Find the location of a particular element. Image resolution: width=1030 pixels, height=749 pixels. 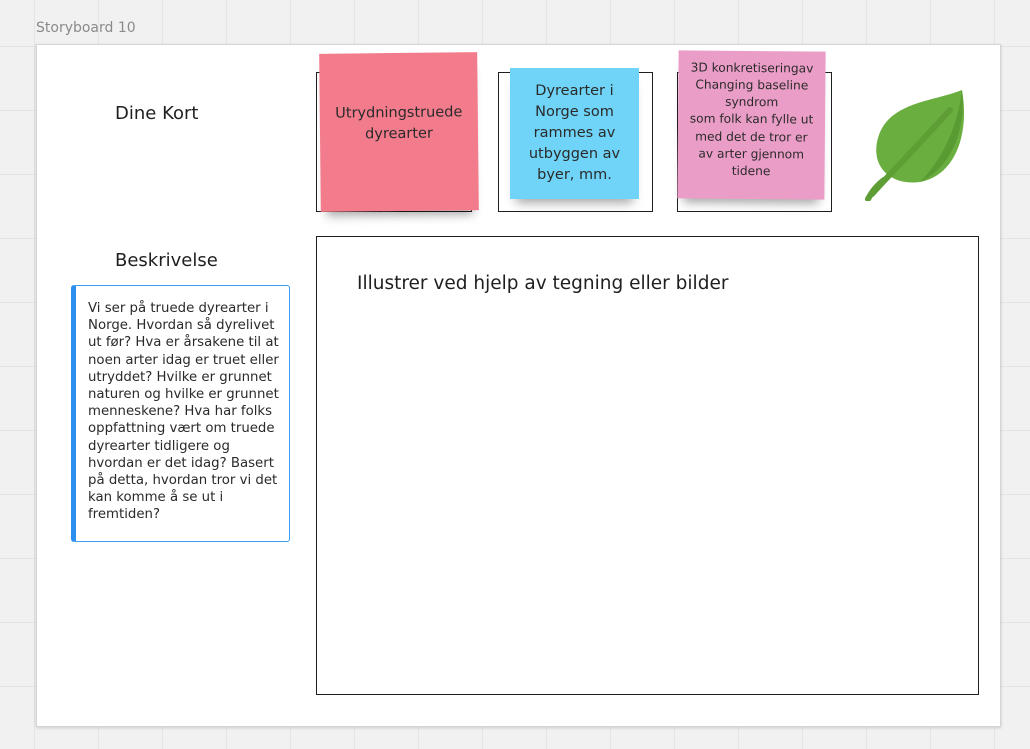

description-heading: Beskrivelse is located at coordinates (166, 260).